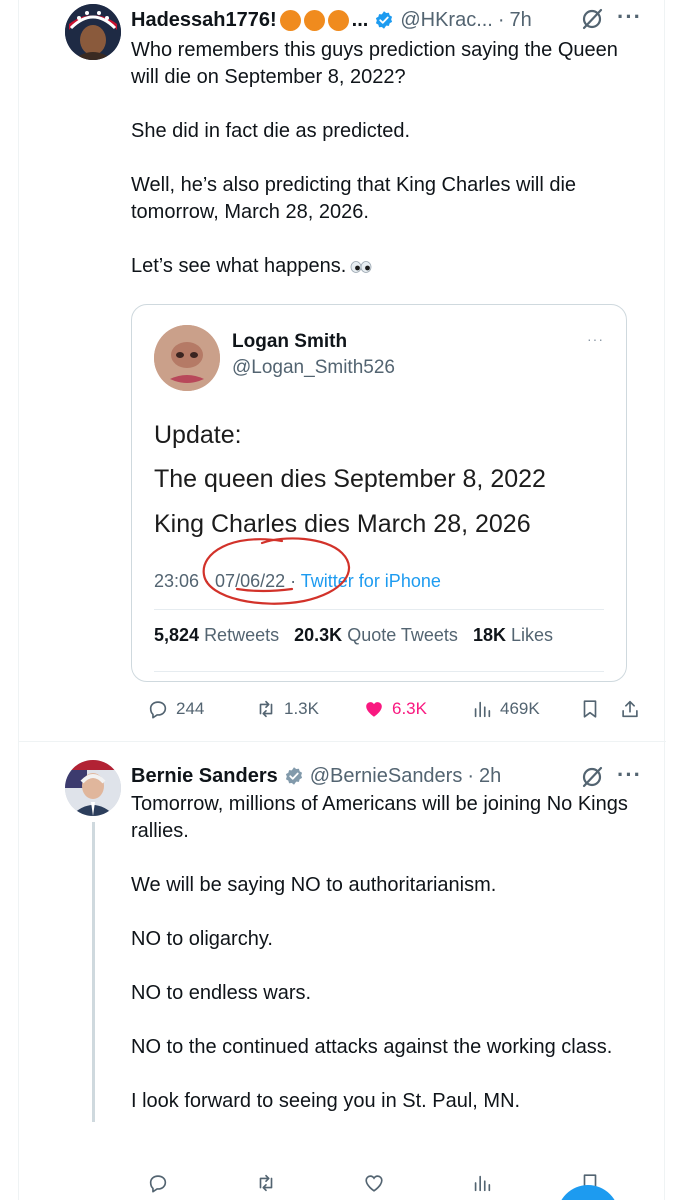  I want to click on tweet-header: Bernie Sanders @BernieSanders · 2h, so click(391, 776).